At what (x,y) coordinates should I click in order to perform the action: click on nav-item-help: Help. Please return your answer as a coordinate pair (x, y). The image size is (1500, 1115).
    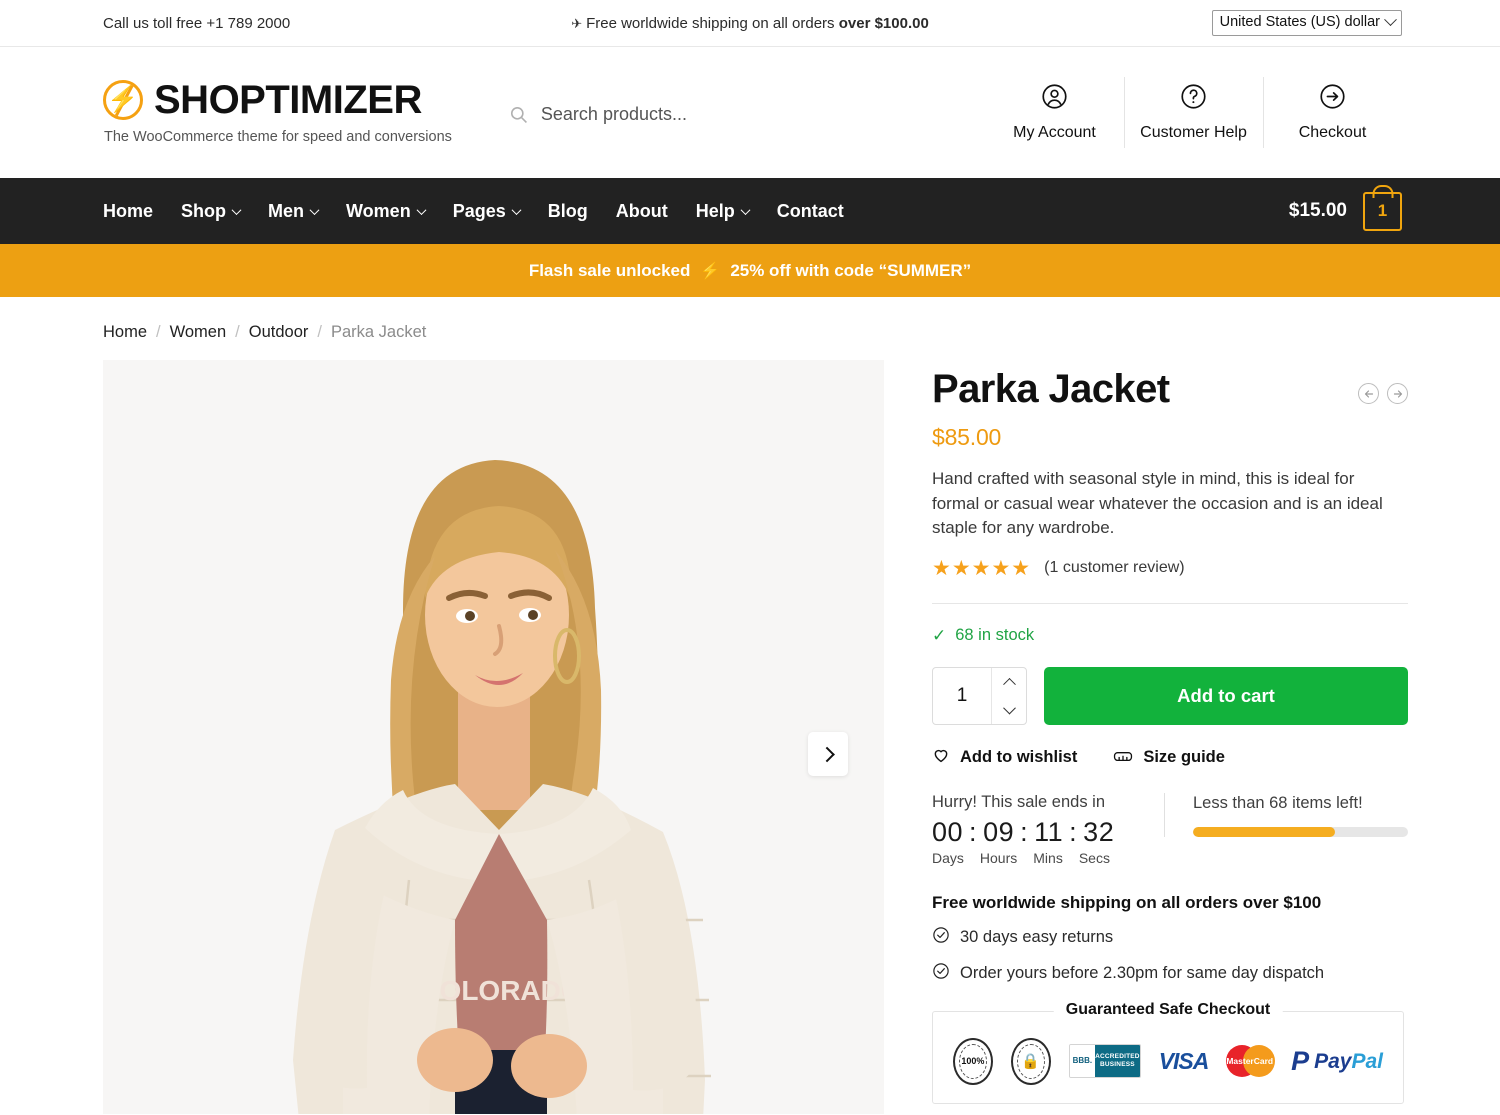
    Looking at the image, I should click on (723, 211).